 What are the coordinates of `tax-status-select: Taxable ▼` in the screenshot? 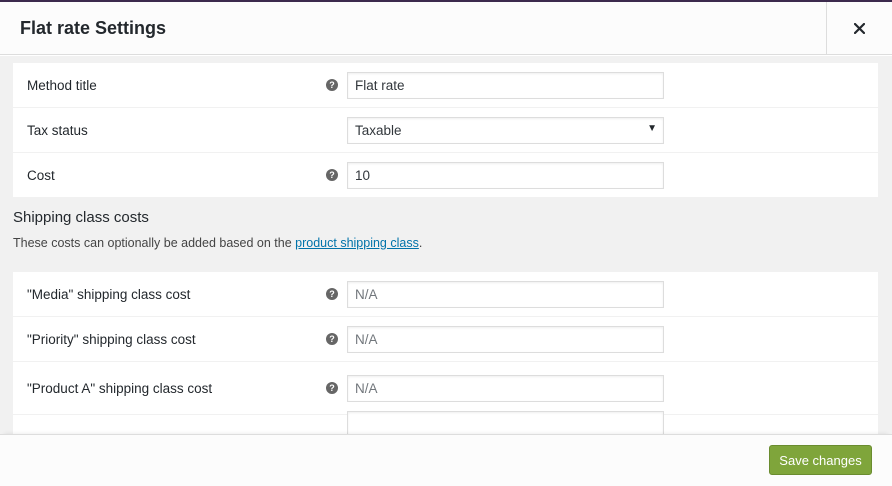 It's located at (505, 130).